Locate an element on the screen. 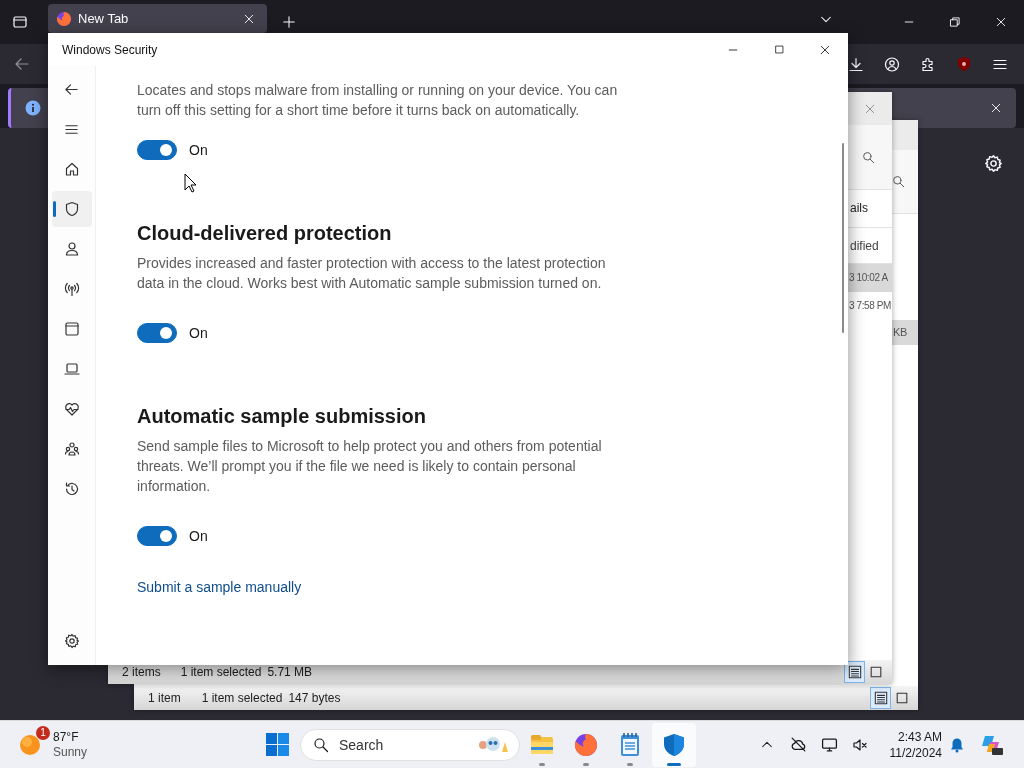  table-cell: KB is located at coordinates (905, 332).